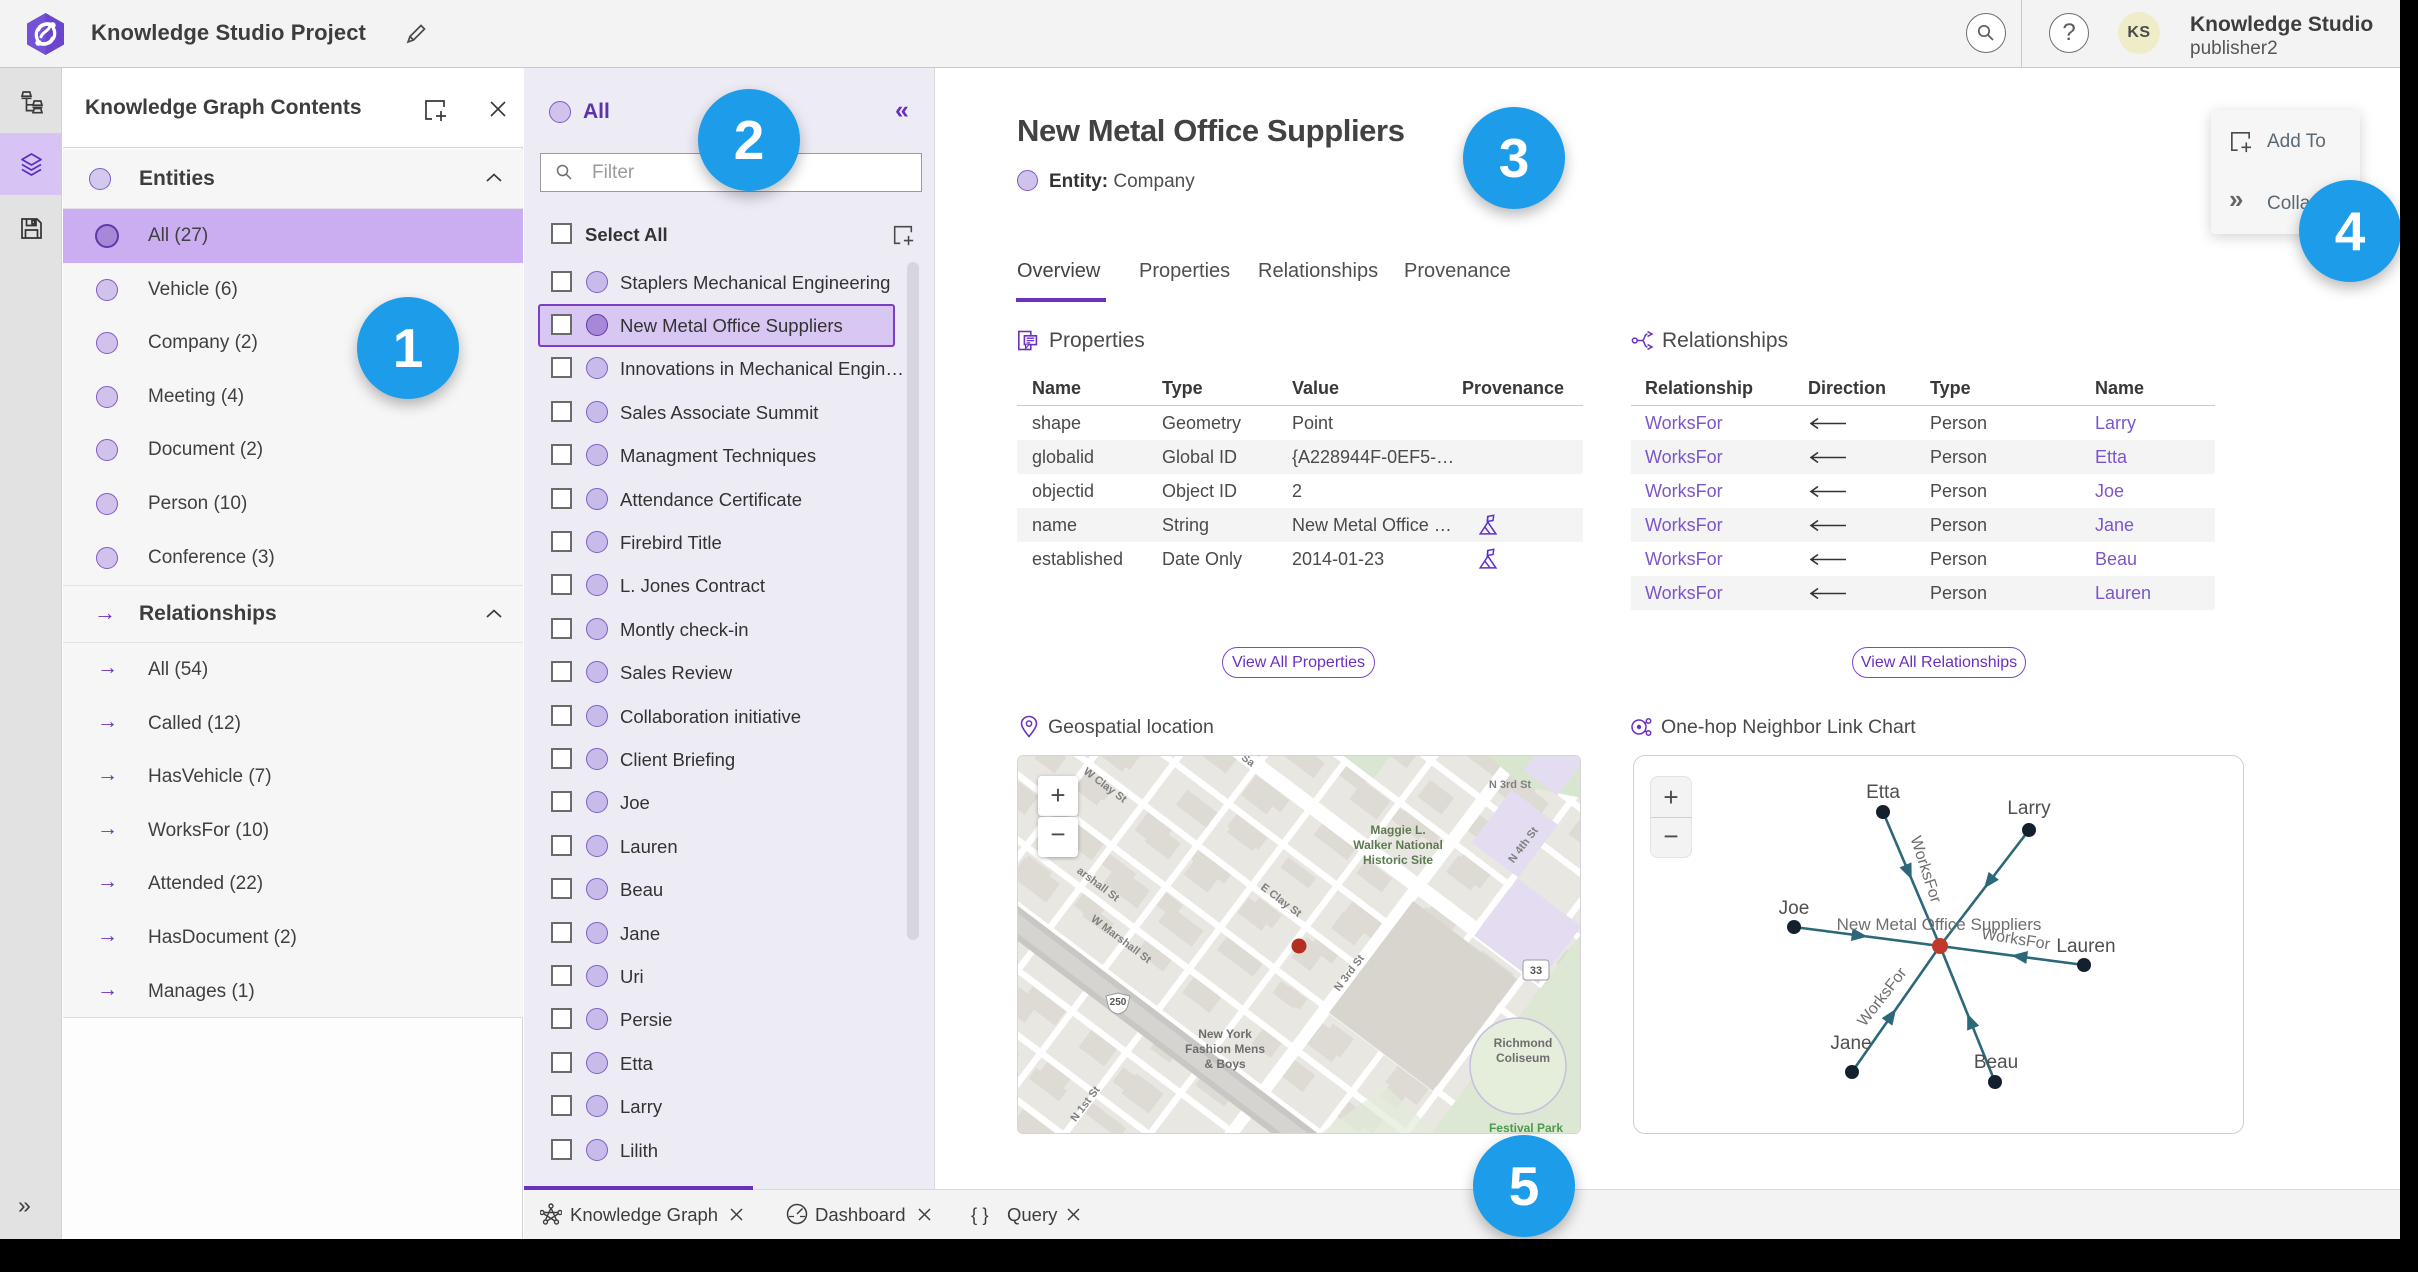 This screenshot has height=1272, width=2418. Describe the element at coordinates (2085, 946) in the screenshot. I see `svg-text: Lauren` at that location.